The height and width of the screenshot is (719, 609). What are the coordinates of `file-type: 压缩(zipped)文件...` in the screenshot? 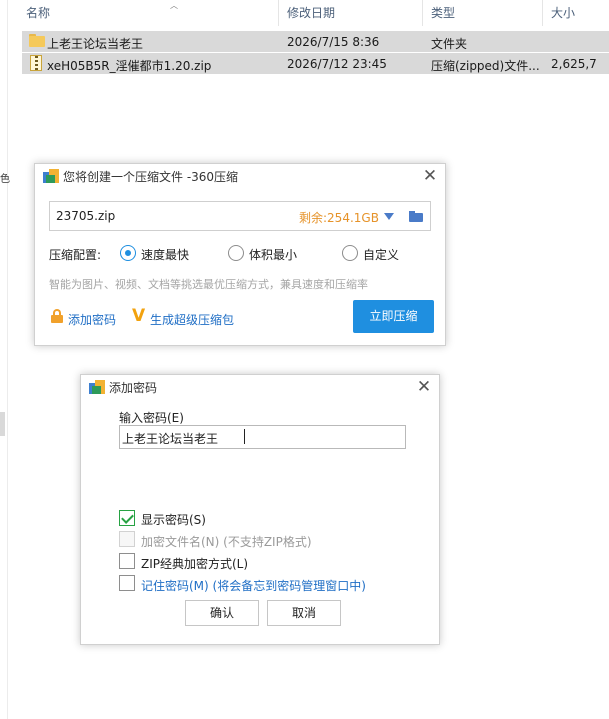 It's located at (485, 66).